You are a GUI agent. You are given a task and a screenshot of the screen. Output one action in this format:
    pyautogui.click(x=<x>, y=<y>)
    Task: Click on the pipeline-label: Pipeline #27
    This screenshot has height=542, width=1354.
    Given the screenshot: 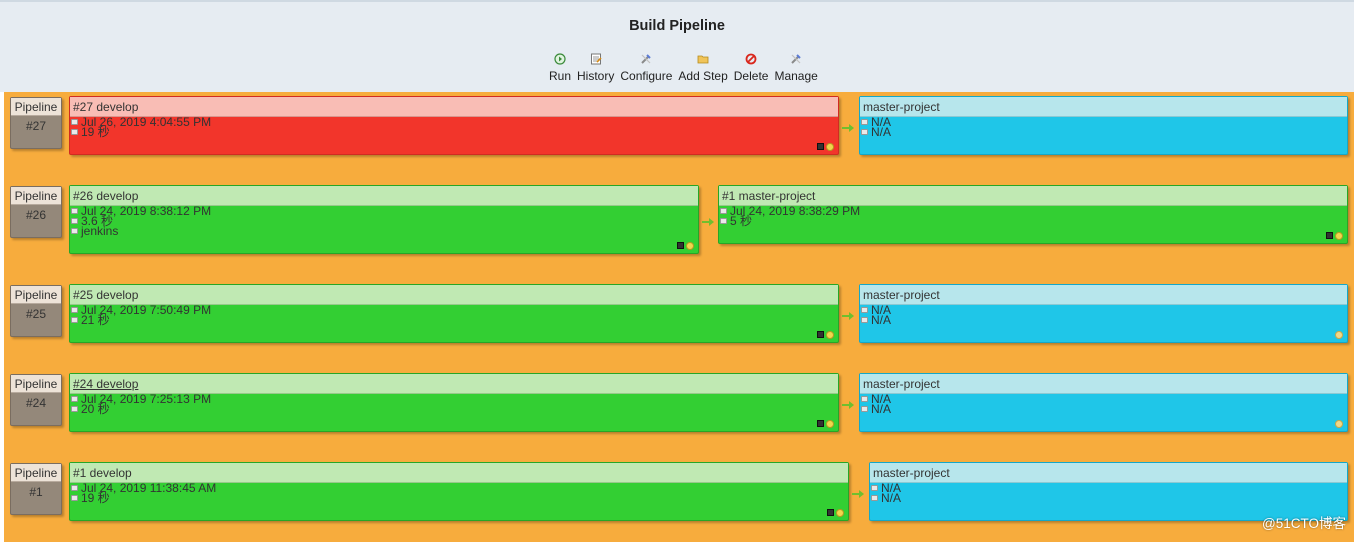 What is the action you would take?
    pyautogui.click(x=36, y=123)
    